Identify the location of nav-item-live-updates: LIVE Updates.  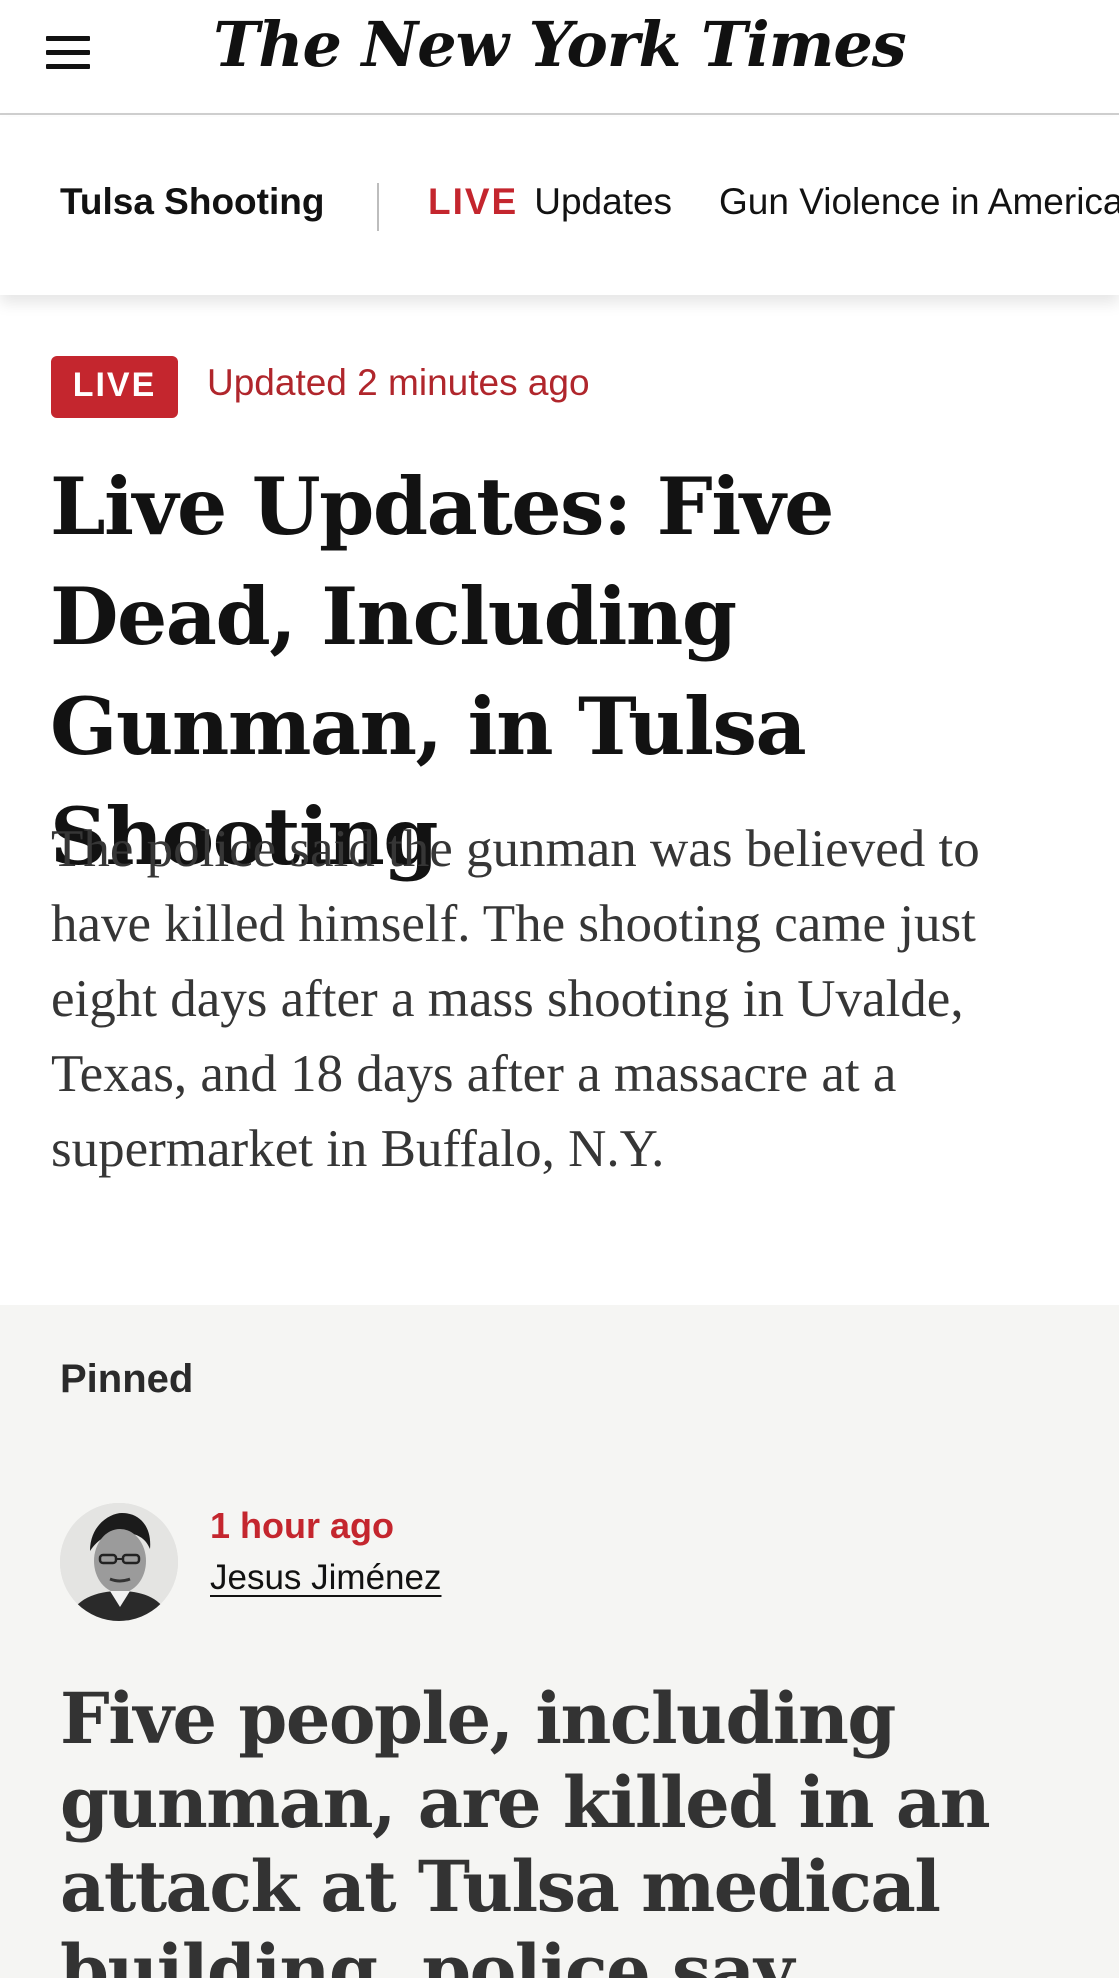
(550, 202).